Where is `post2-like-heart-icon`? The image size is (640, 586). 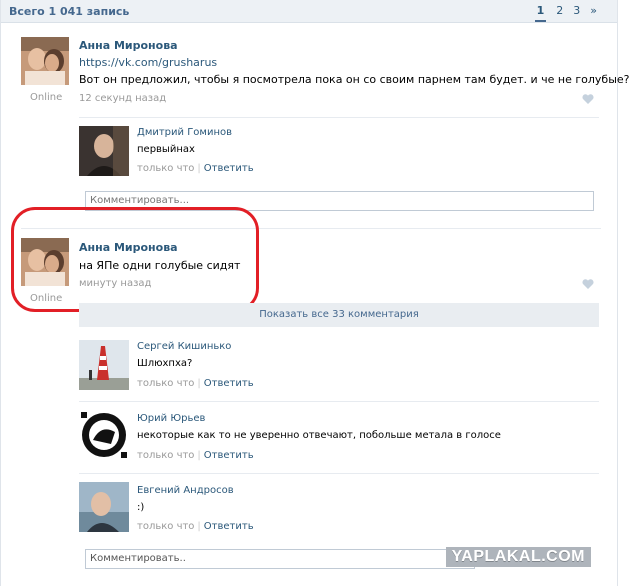
post2-like-heart-icon is located at coordinates (588, 284).